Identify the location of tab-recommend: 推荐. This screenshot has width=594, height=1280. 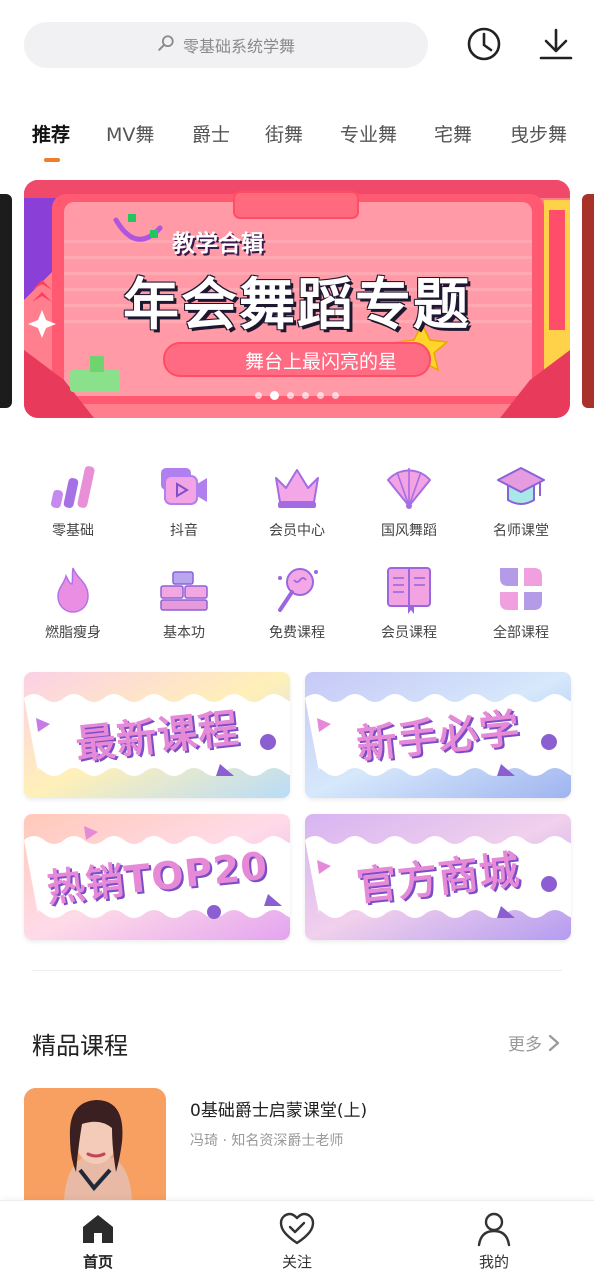
(51, 133).